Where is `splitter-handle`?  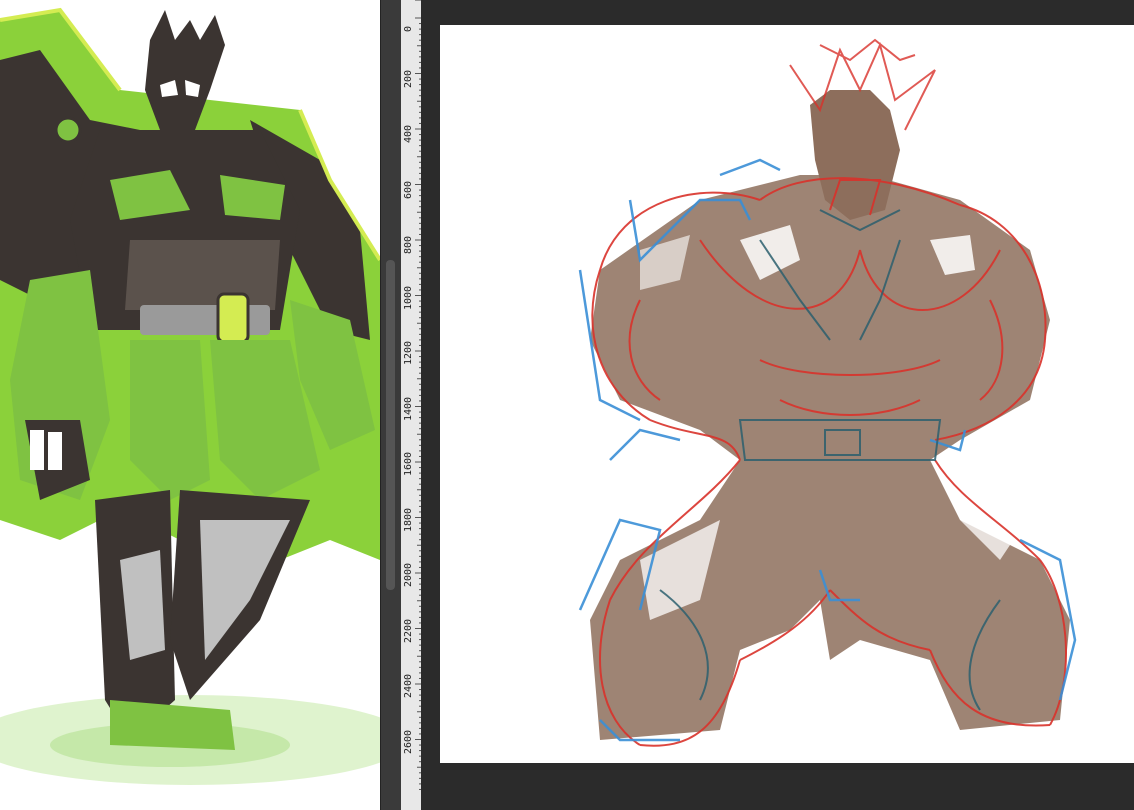
splitter-handle is located at coordinates (390, 425).